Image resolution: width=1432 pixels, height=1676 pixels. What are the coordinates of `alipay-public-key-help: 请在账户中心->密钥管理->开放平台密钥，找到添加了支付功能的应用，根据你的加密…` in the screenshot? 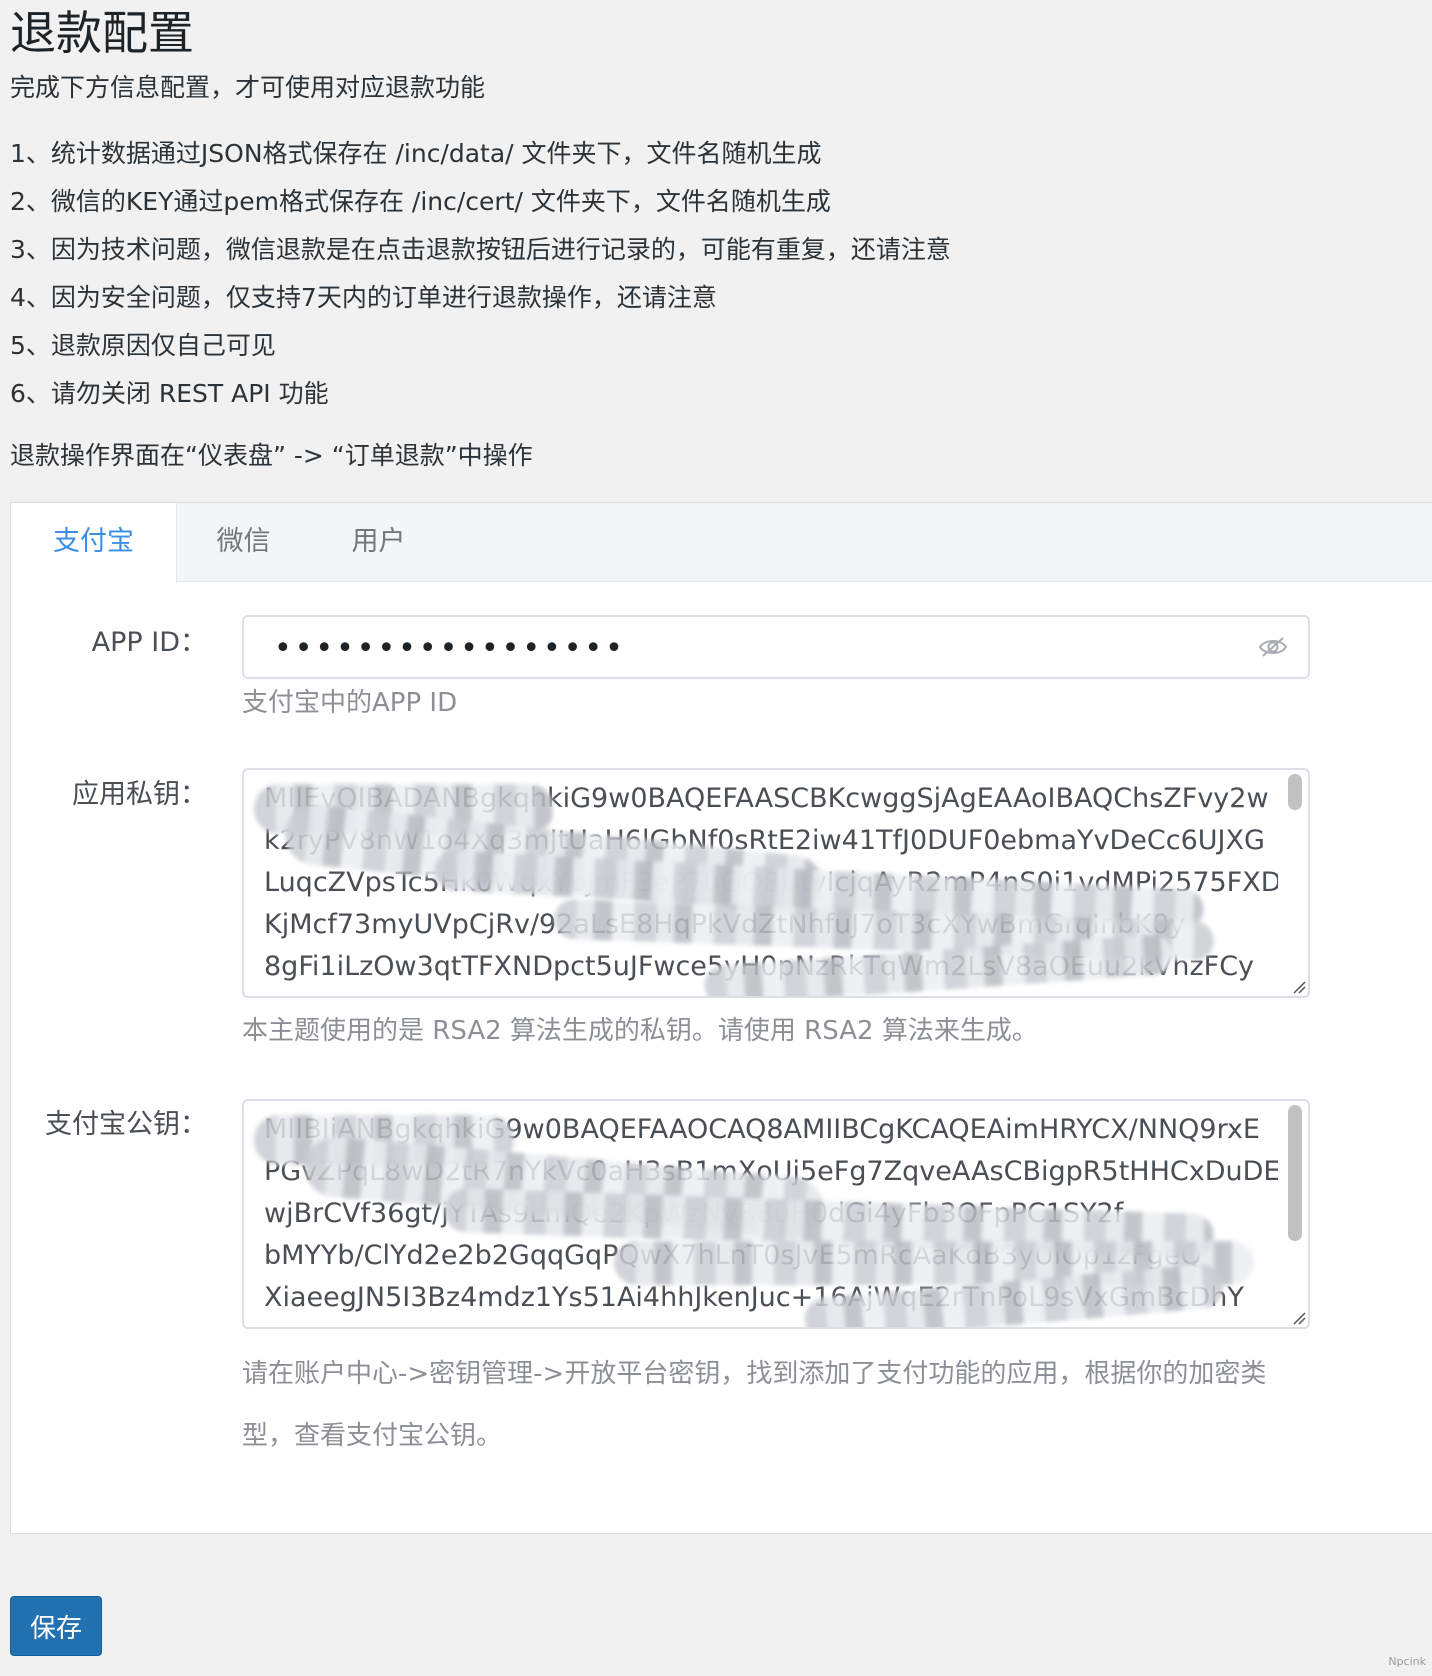 It's located at (754, 1405).